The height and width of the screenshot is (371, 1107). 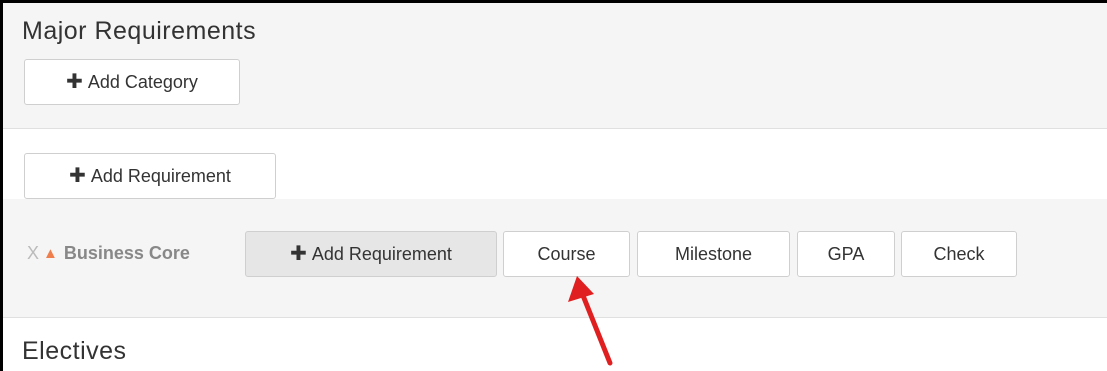 I want to click on milestone-button: Milestone, so click(x=713, y=254).